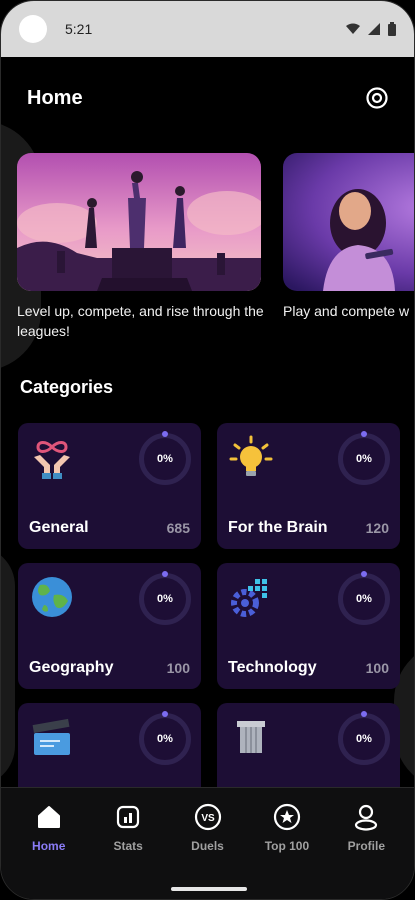 The height and width of the screenshot is (900, 415). I want to click on versus-icon: VS, so click(208, 817).